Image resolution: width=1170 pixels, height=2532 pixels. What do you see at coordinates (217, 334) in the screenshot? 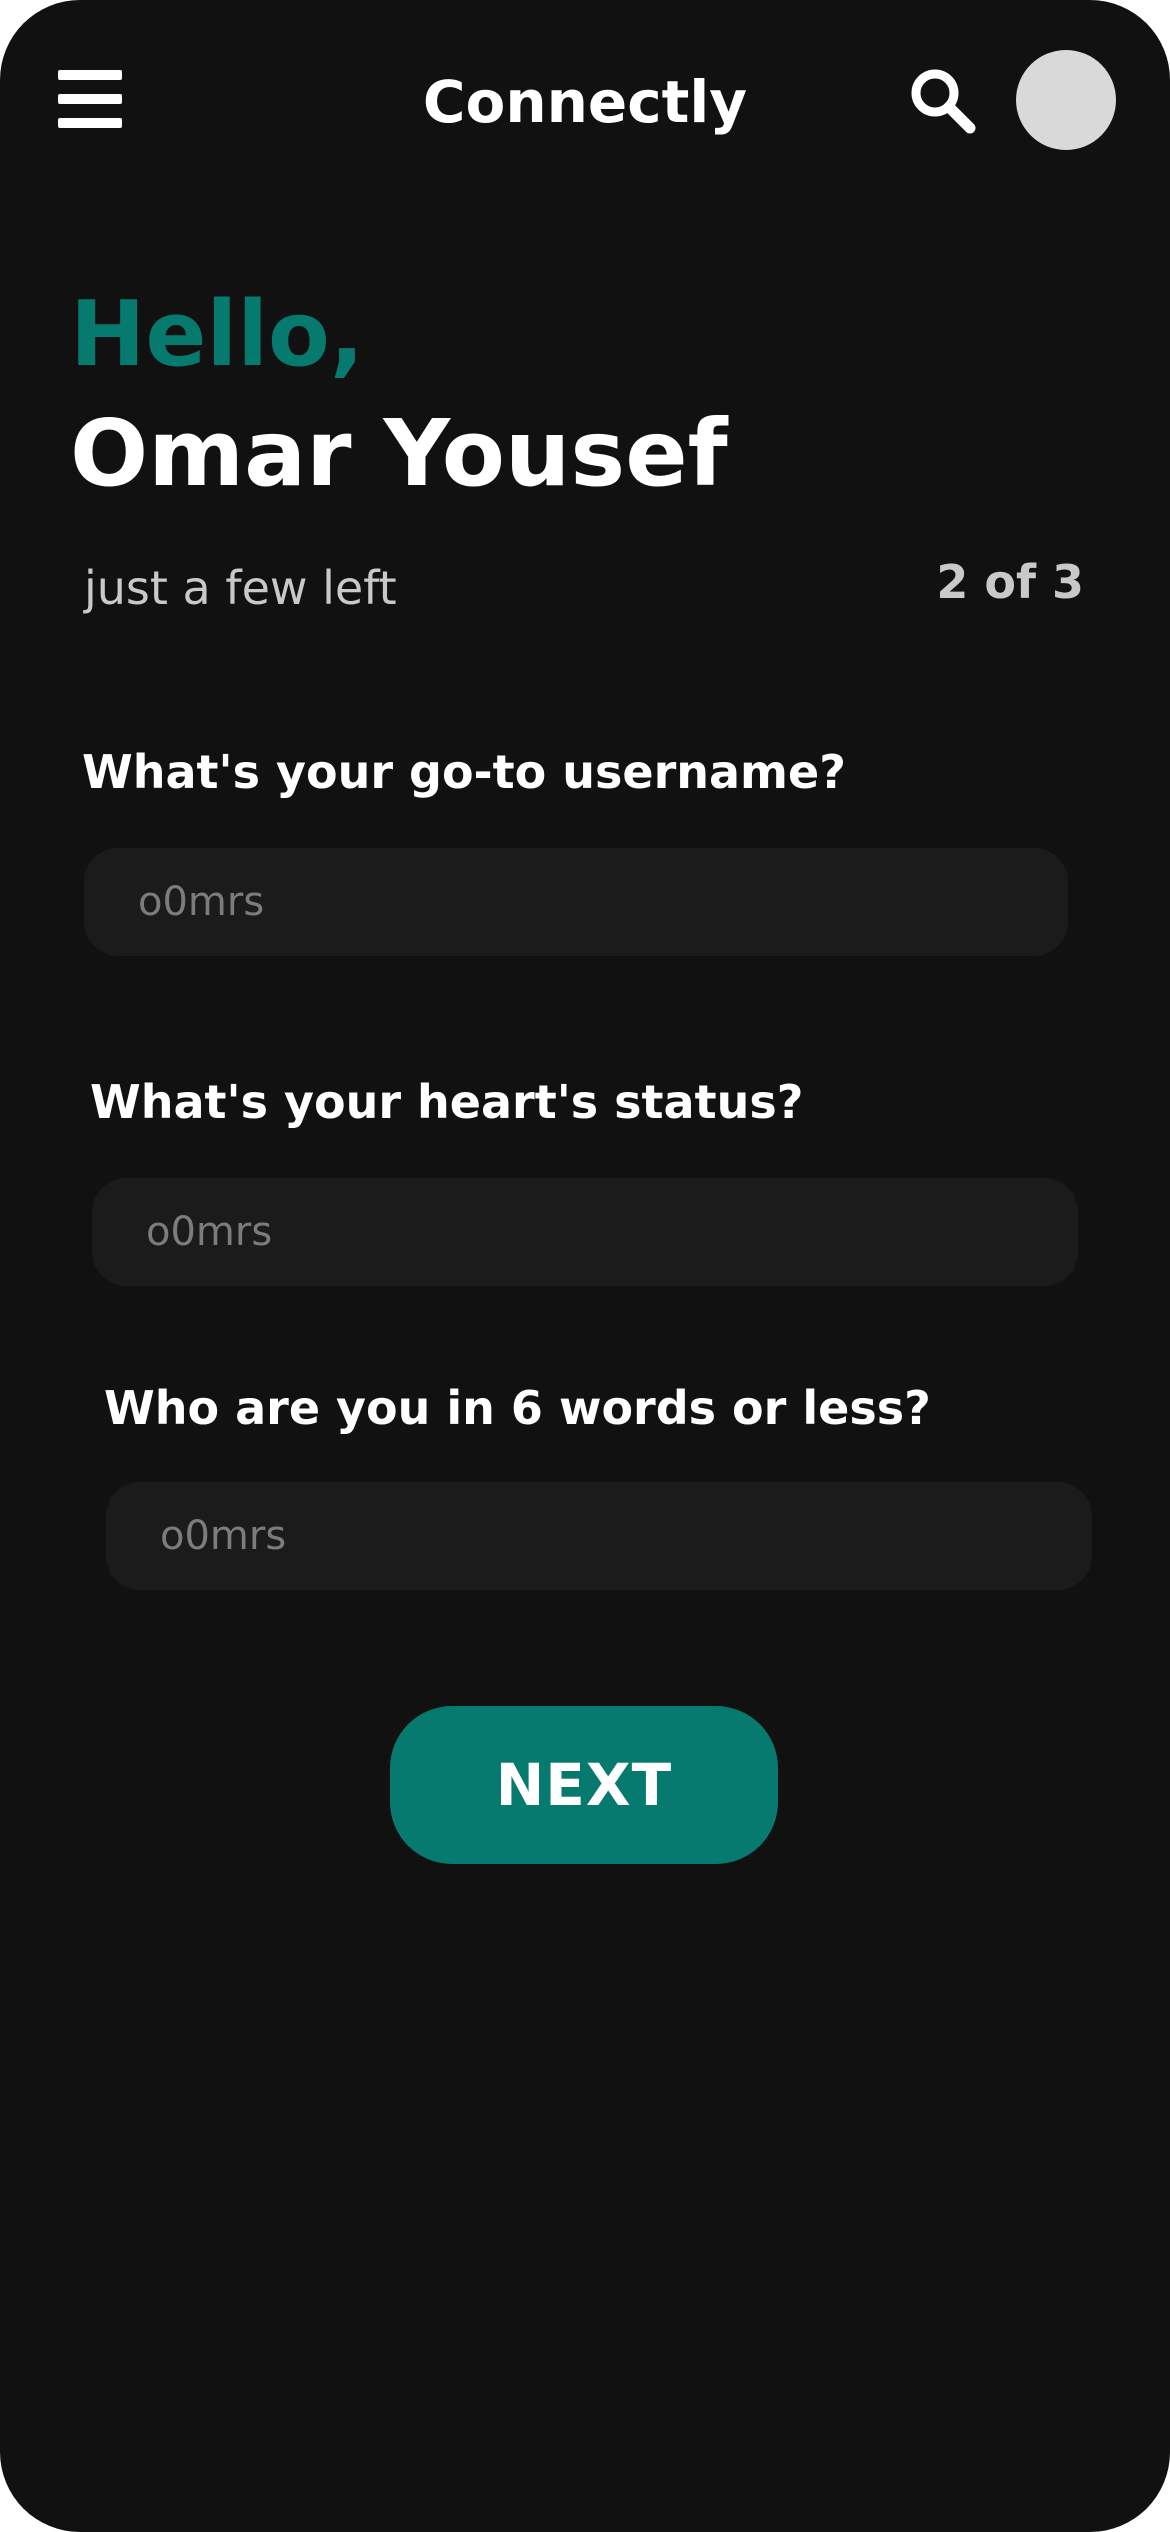
I see `greeting-hello: Hello,` at bounding box center [217, 334].